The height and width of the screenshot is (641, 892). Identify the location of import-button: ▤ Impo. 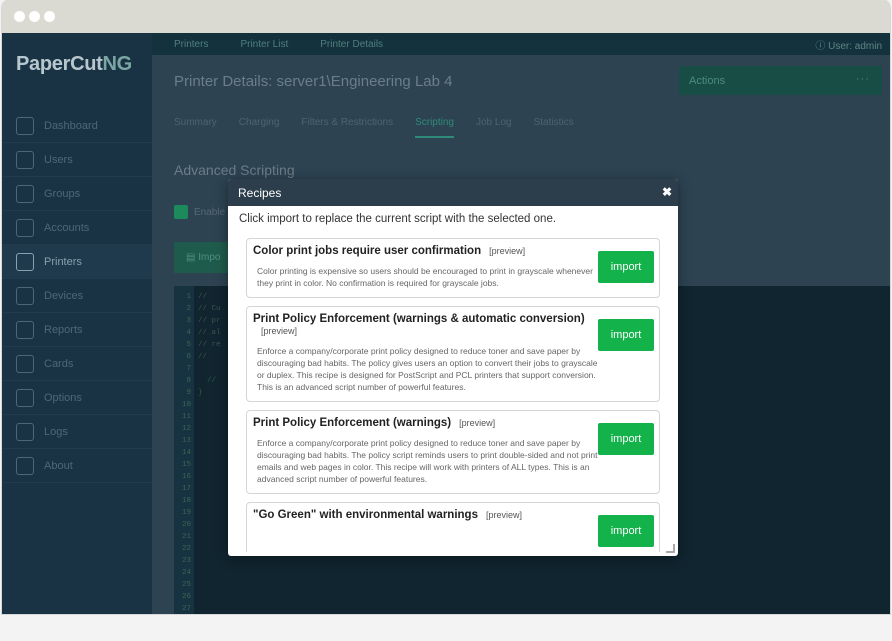
(204, 257).